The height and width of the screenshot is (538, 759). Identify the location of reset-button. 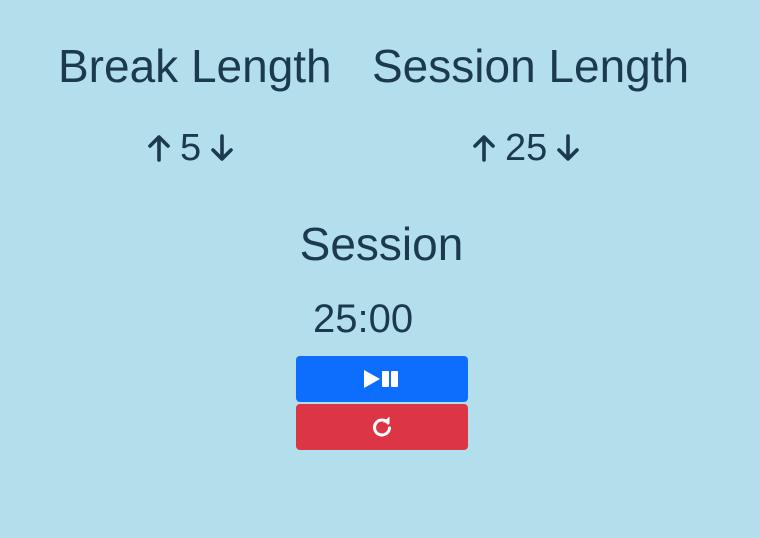
(382, 427).